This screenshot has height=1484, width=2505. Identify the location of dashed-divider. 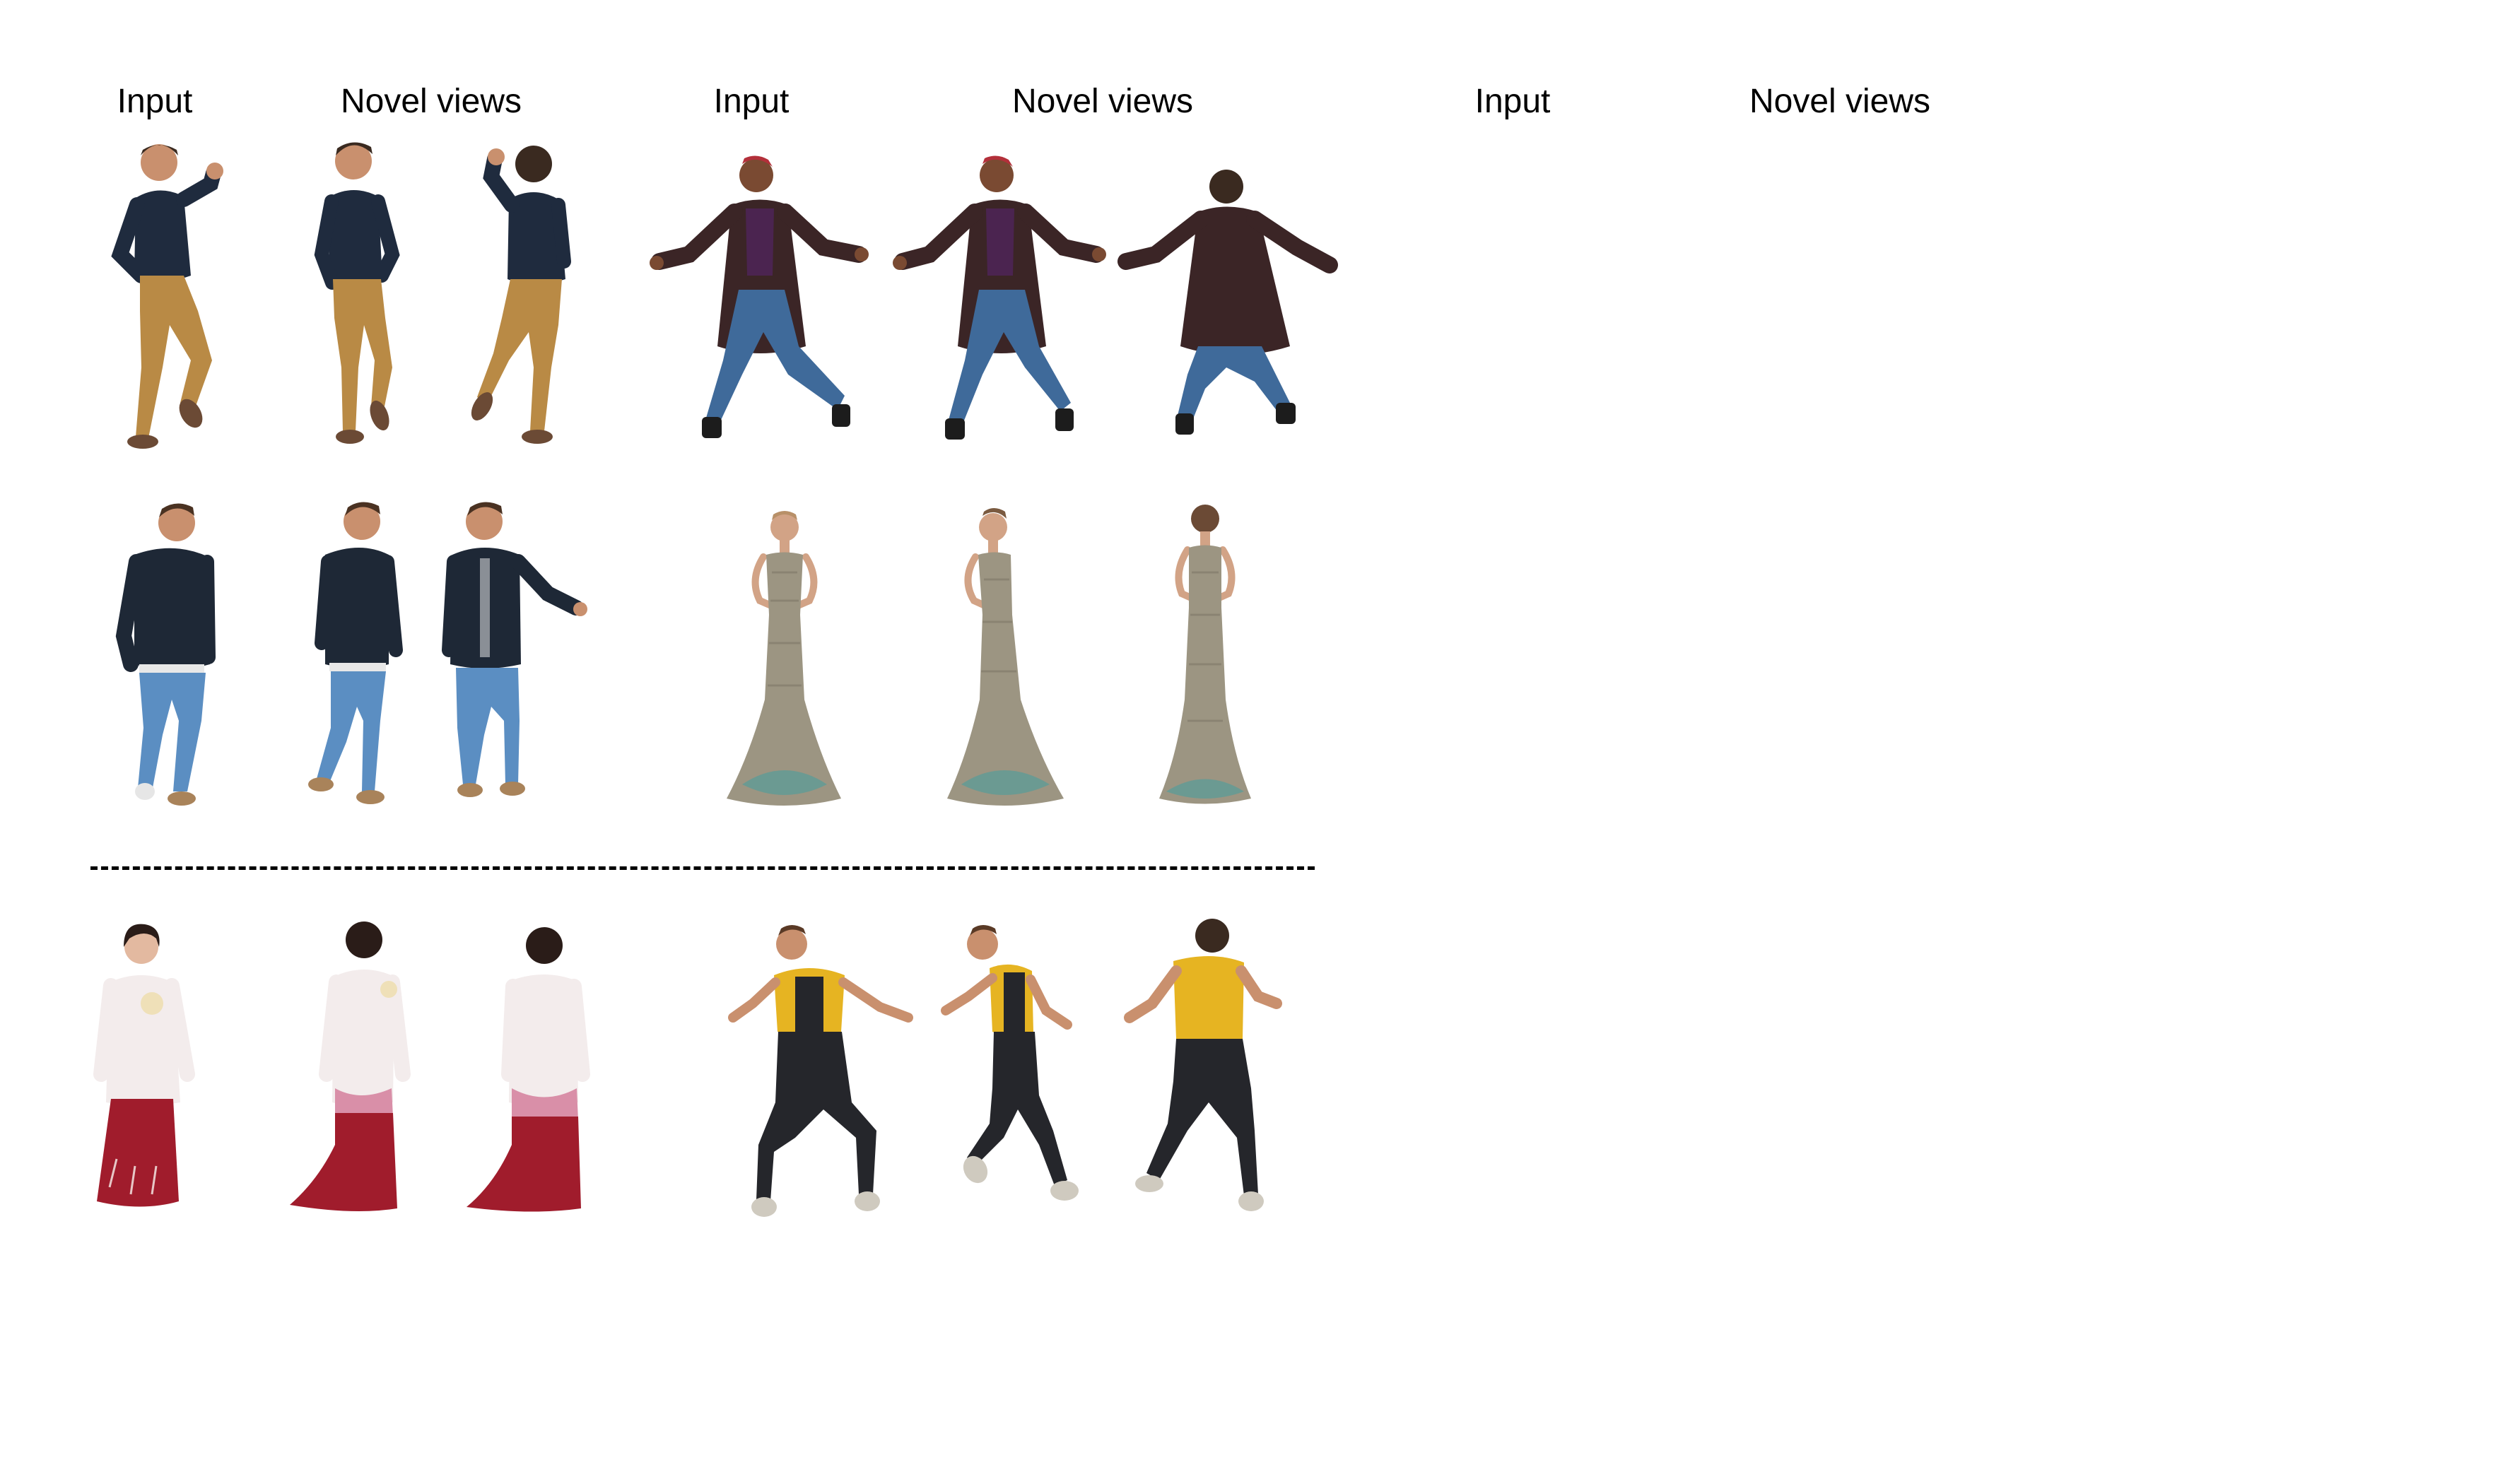
(702, 868).